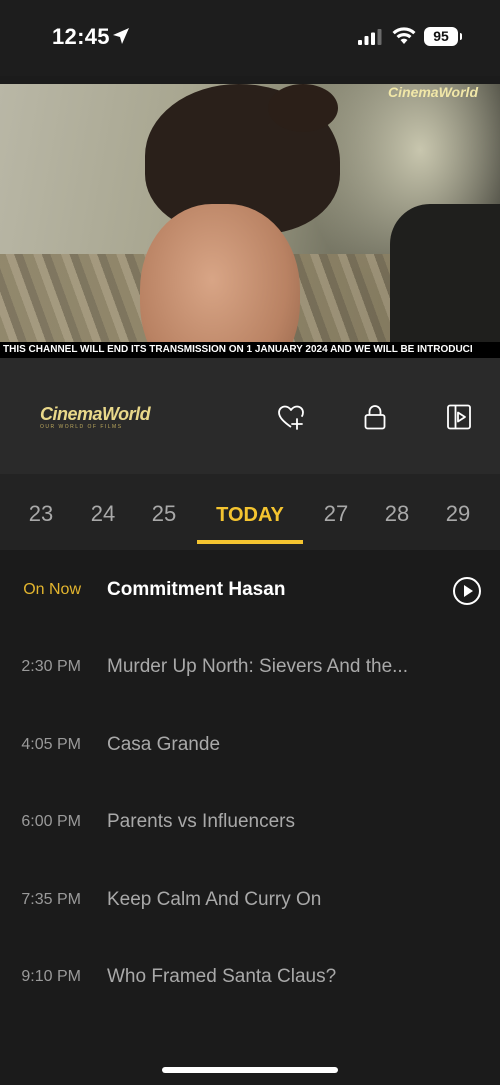 The height and width of the screenshot is (1085, 500). I want to click on channel-logo-text: CinemaWorld, so click(95, 414).